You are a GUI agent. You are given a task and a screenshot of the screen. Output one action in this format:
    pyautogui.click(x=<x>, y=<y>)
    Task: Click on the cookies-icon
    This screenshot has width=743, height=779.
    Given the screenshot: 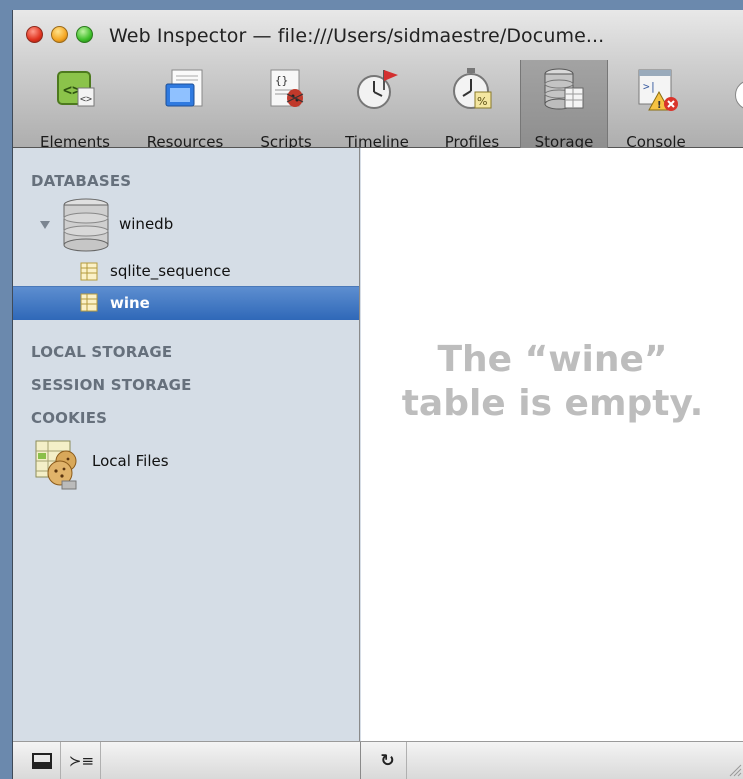 What is the action you would take?
    pyautogui.click(x=56, y=465)
    